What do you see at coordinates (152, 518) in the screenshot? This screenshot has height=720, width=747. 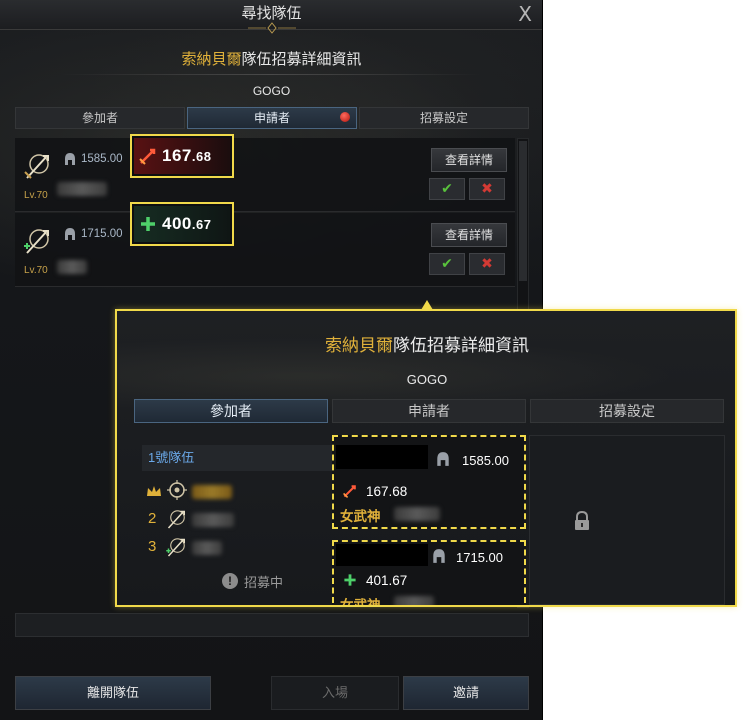 I see `member-number: 2` at bounding box center [152, 518].